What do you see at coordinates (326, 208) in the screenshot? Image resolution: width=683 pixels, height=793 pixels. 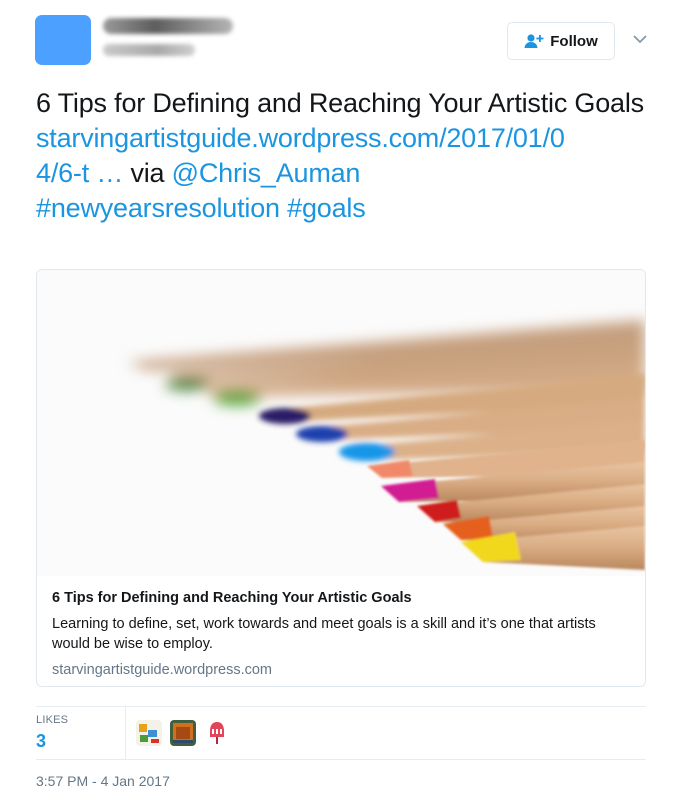 I see `hashtag-link: #goals` at bounding box center [326, 208].